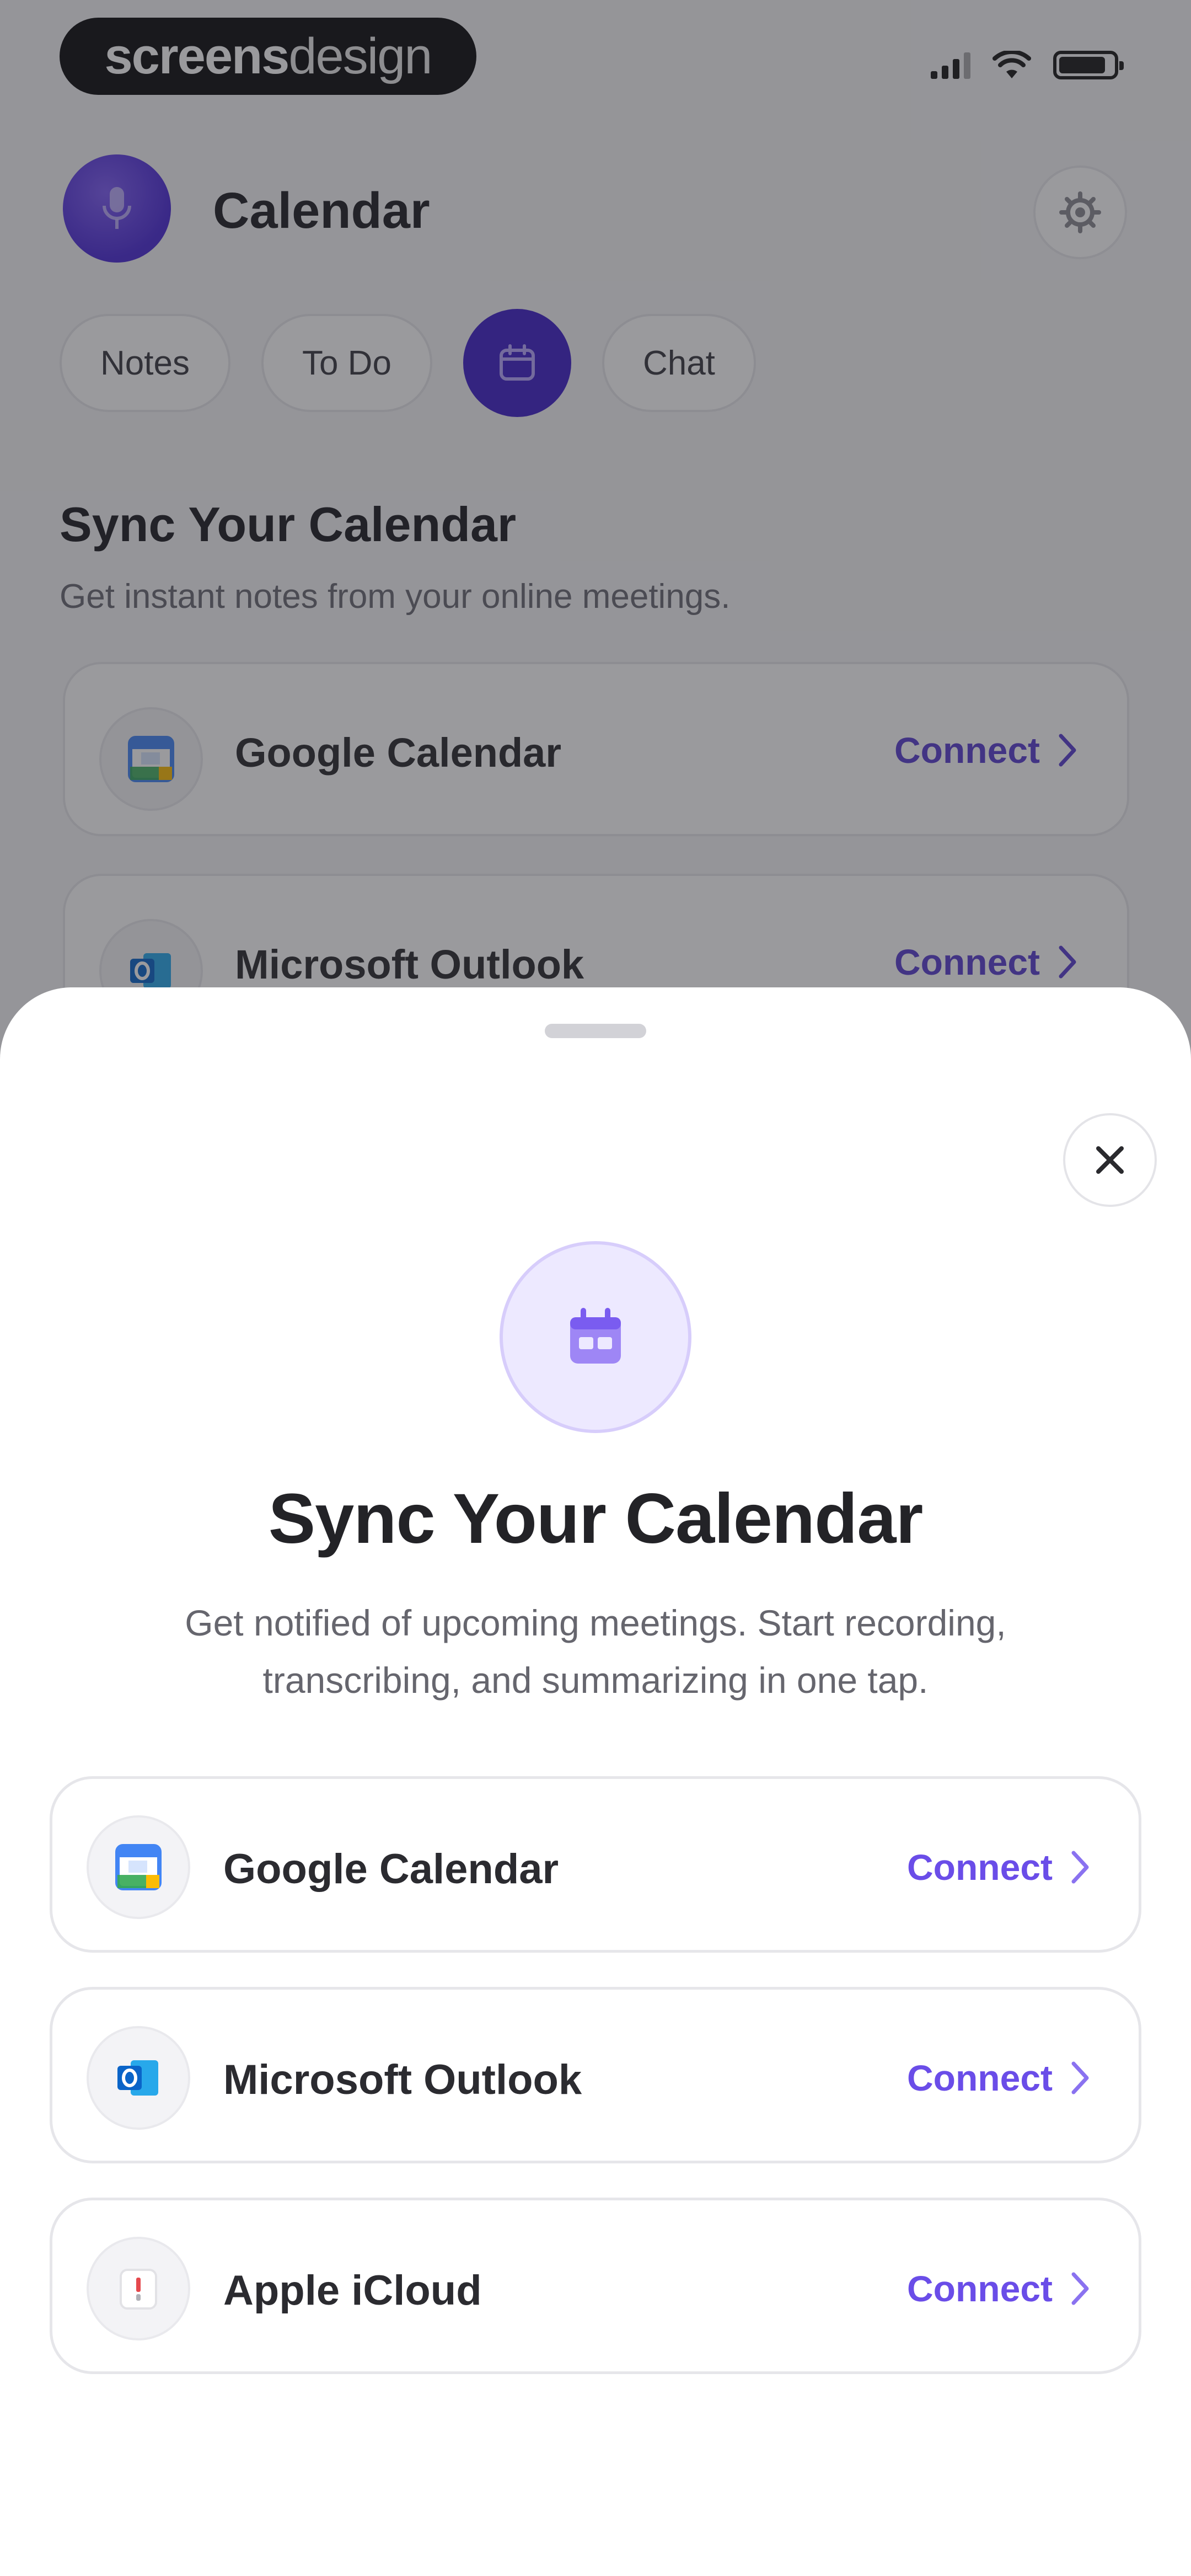  I want to click on provider-name: Microsoft Outlook, so click(403, 2079).